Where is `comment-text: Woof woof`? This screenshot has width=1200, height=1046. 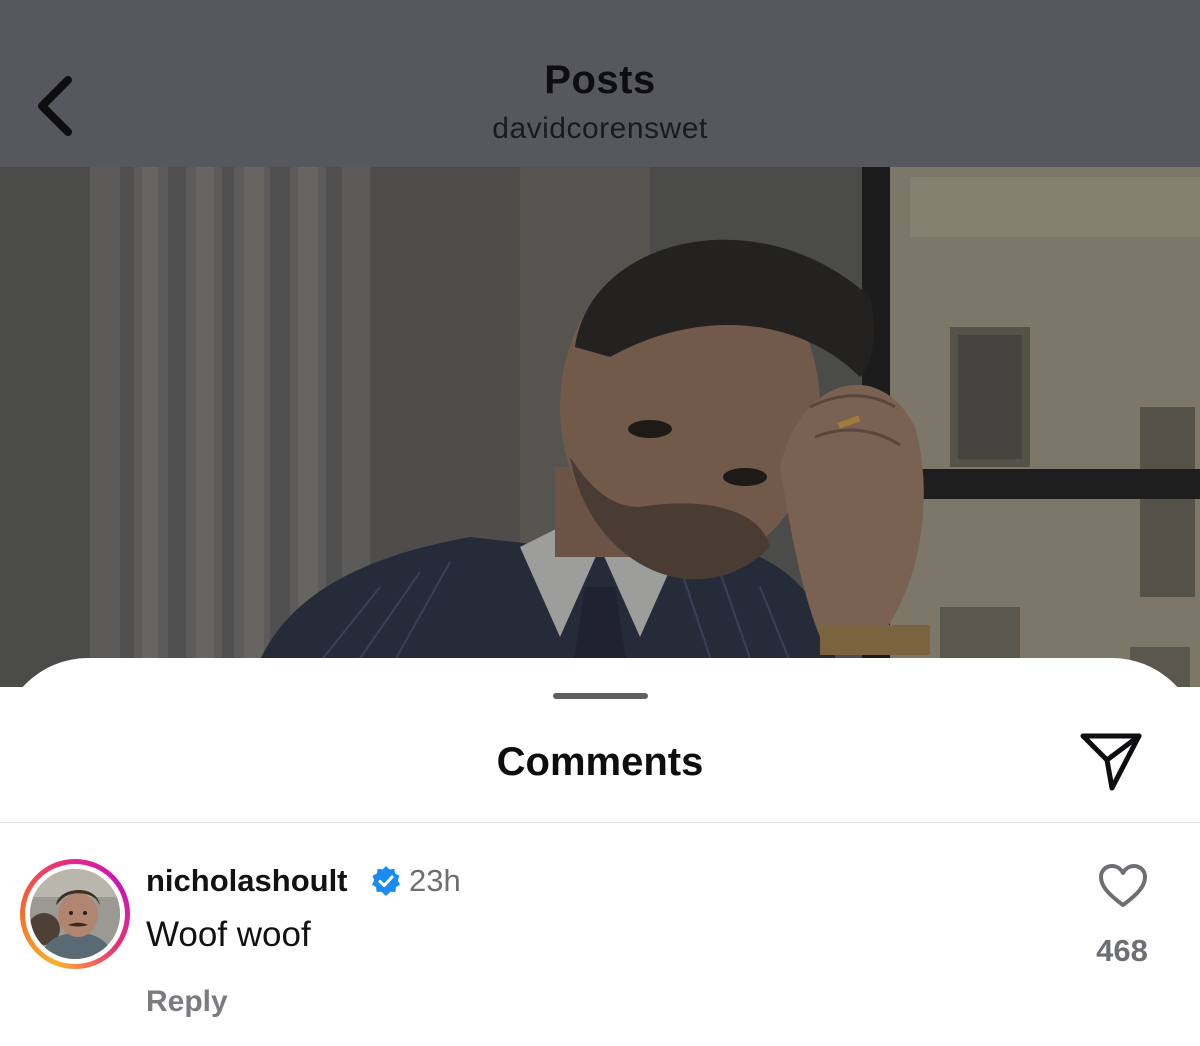
comment-text: Woof woof is located at coordinates (228, 934).